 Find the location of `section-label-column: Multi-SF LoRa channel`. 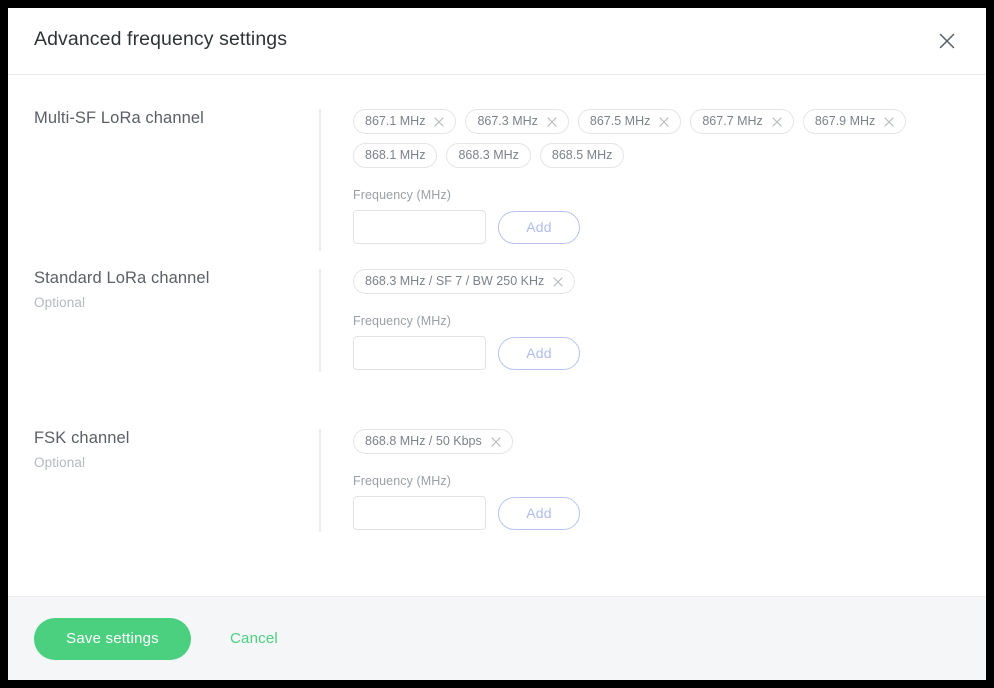

section-label-column: Multi-SF LoRa channel is located at coordinates (169, 118).